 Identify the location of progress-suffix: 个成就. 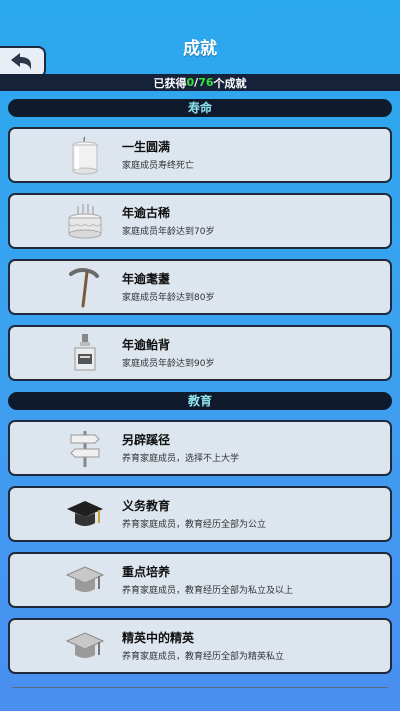
(230, 83).